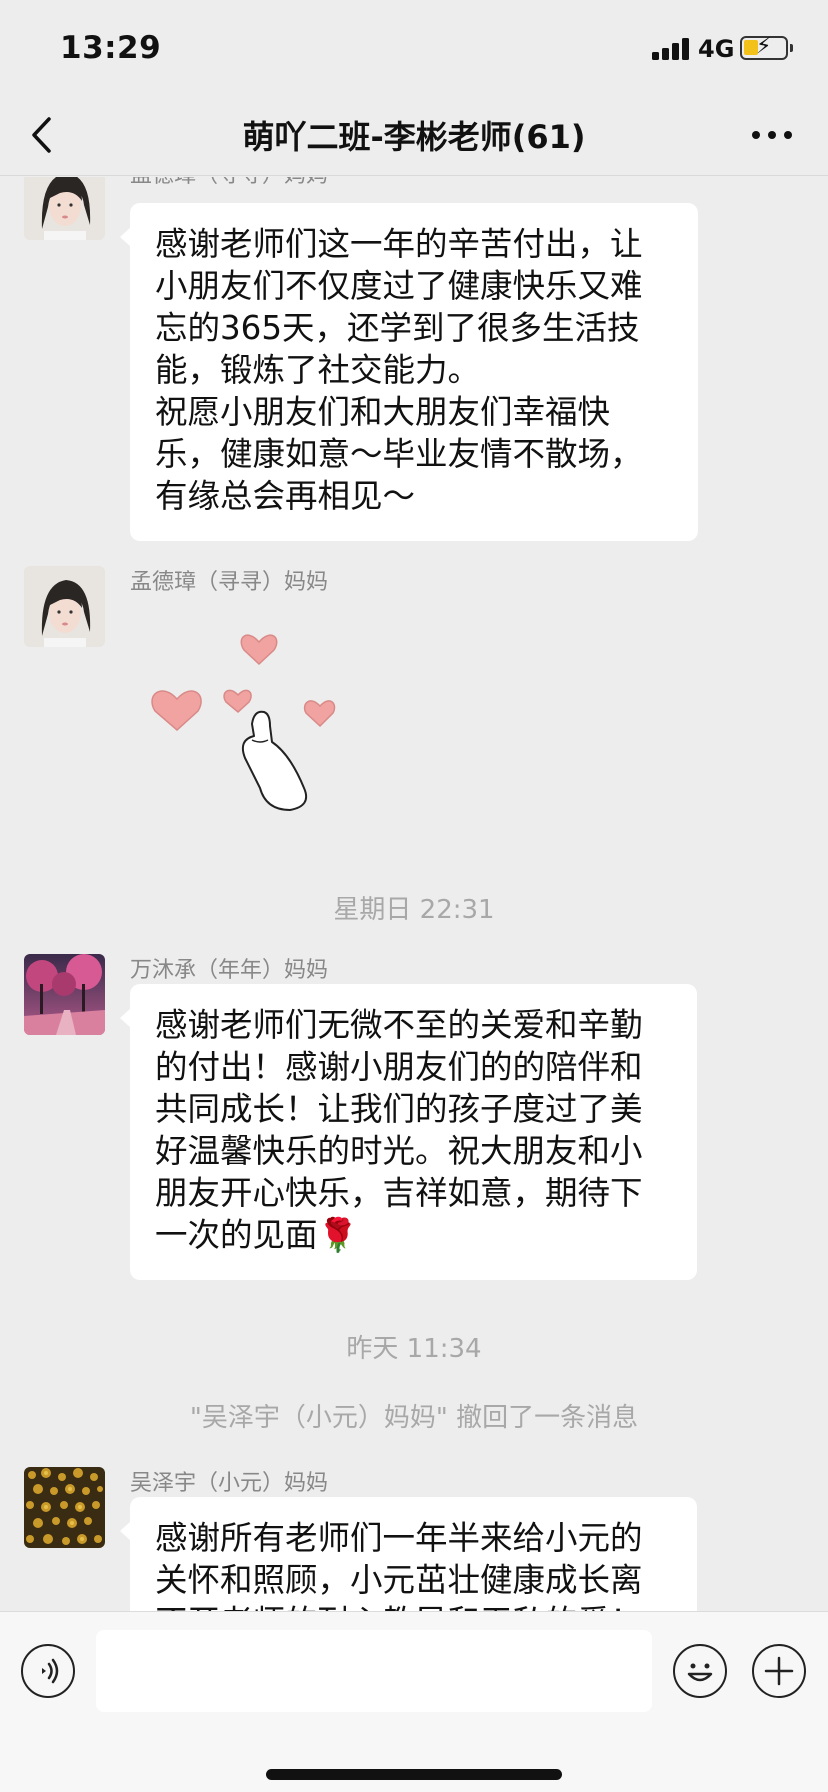  What do you see at coordinates (414, 1774) in the screenshot?
I see `home-indicator` at bounding box center [414, 1774].